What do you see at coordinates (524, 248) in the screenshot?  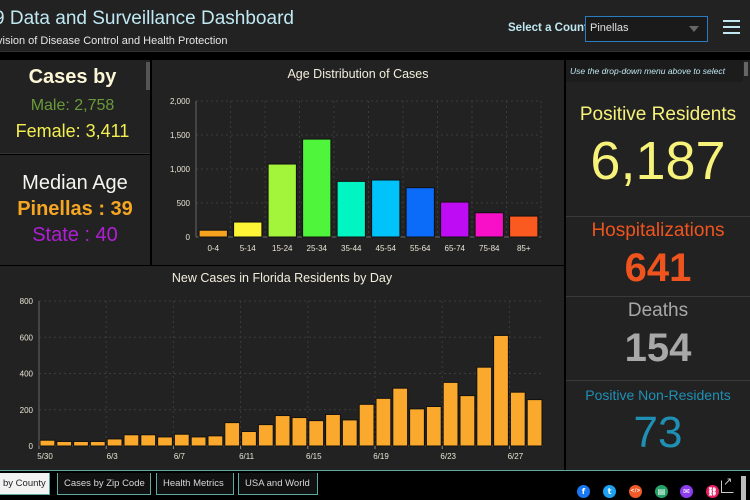 I see `x-tick-label: 85+` at bounding box center [524, 248].